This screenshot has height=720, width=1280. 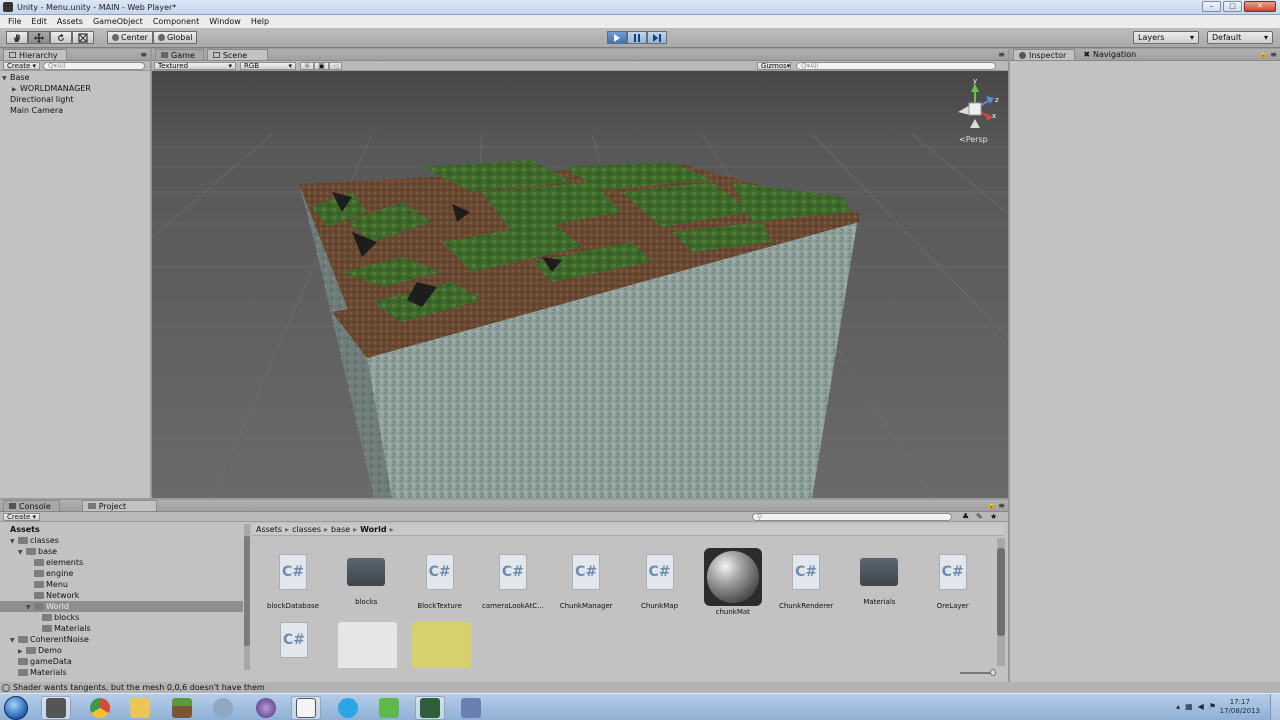 I want to click on tab-console: Console, so click(x=31, y=505).